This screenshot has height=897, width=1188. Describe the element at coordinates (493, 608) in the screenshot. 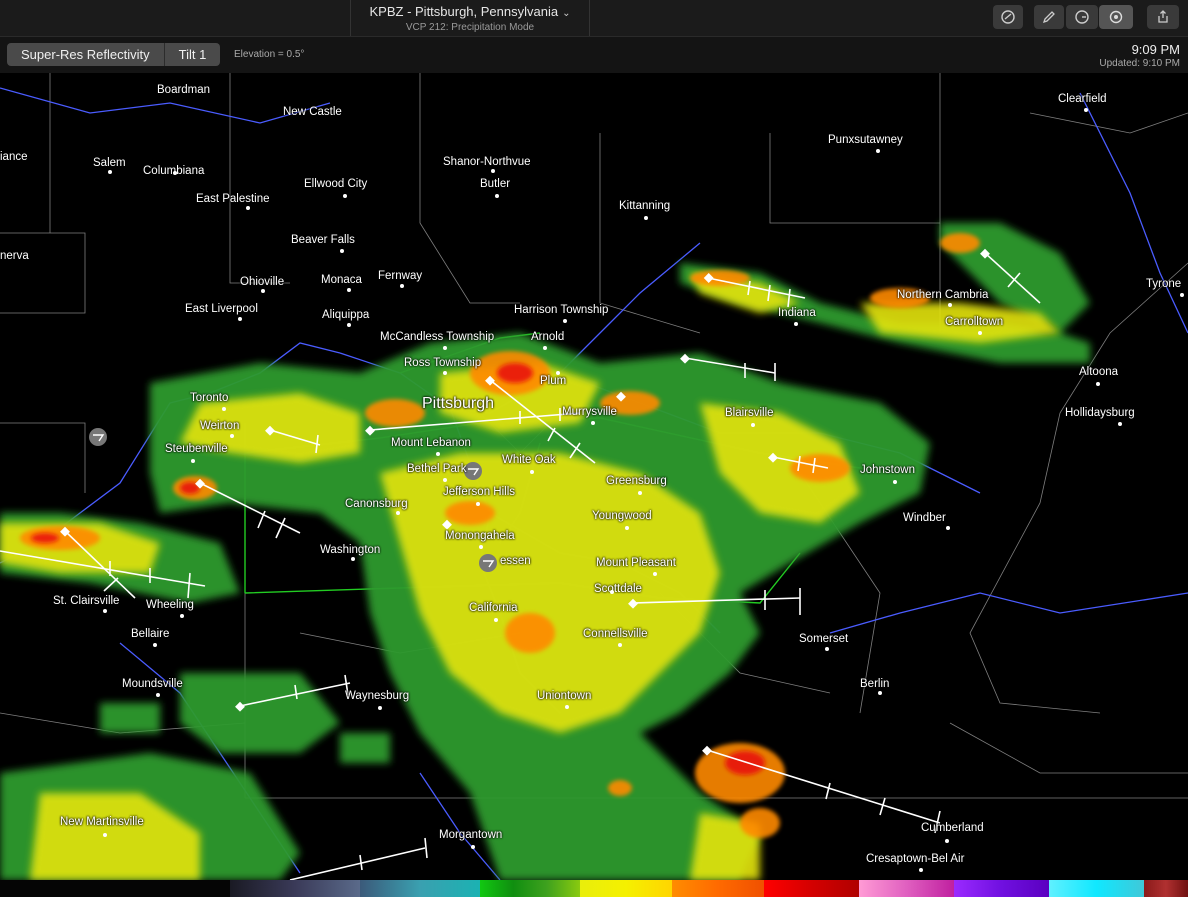

I see `city-label: California` at that location.